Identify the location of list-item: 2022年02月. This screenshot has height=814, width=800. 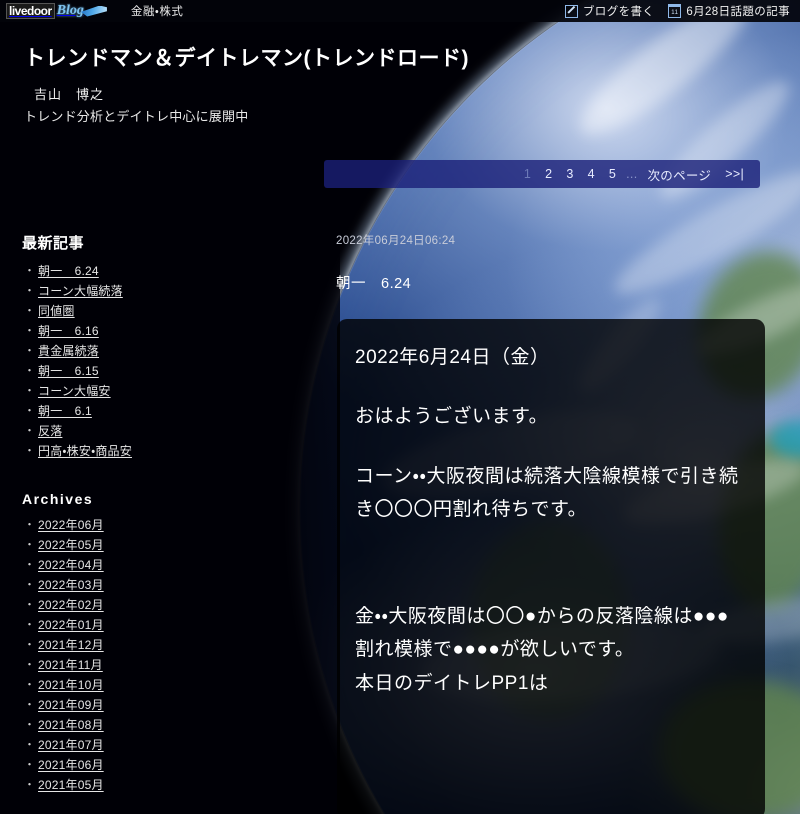
(162, 605).